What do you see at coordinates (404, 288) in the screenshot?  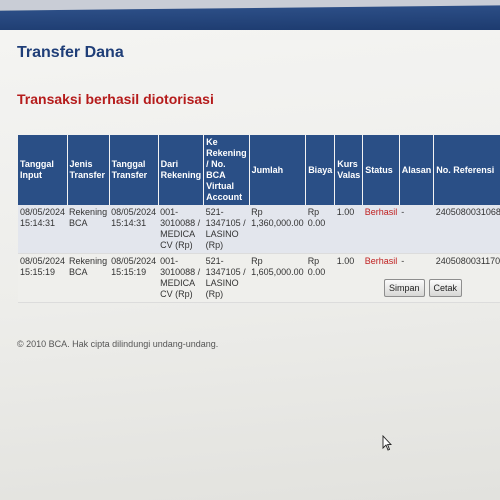 I see `save-button: Simpan` at bounding box center [404, 288].